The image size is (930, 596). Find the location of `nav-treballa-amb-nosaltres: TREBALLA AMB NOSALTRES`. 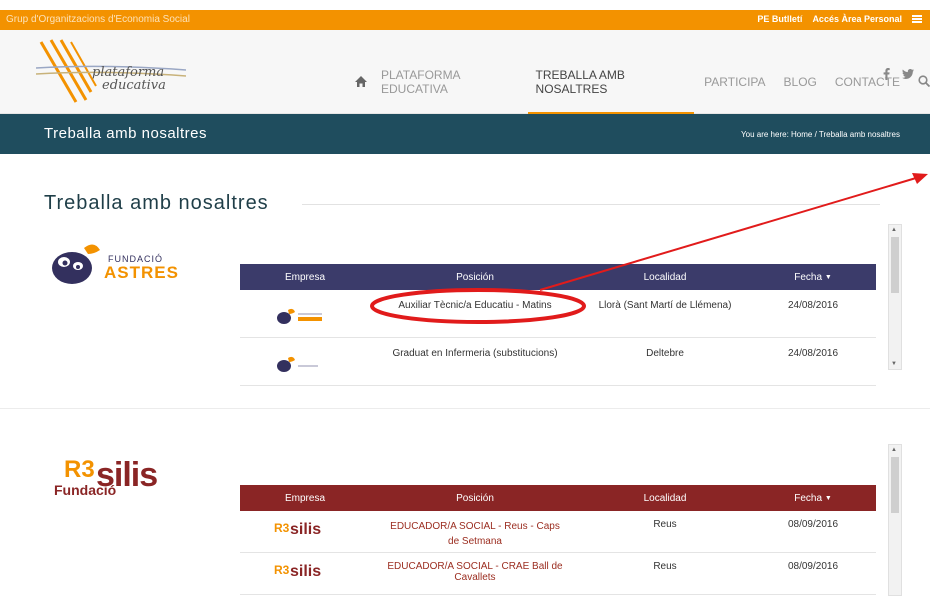

nav-treballa-amb-nosaltres: TREBALLA AMB NOSALTRES is located at coordinates (610, 91).